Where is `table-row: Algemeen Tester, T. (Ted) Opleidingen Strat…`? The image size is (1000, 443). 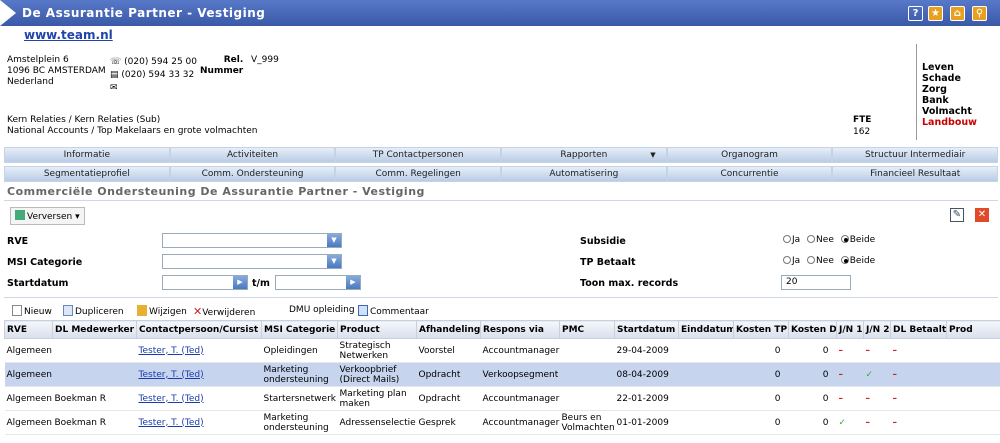
table-row: Algemeen Tester, T. (Ted) Opleidingen Strat… is located at coordinates (502, 350).